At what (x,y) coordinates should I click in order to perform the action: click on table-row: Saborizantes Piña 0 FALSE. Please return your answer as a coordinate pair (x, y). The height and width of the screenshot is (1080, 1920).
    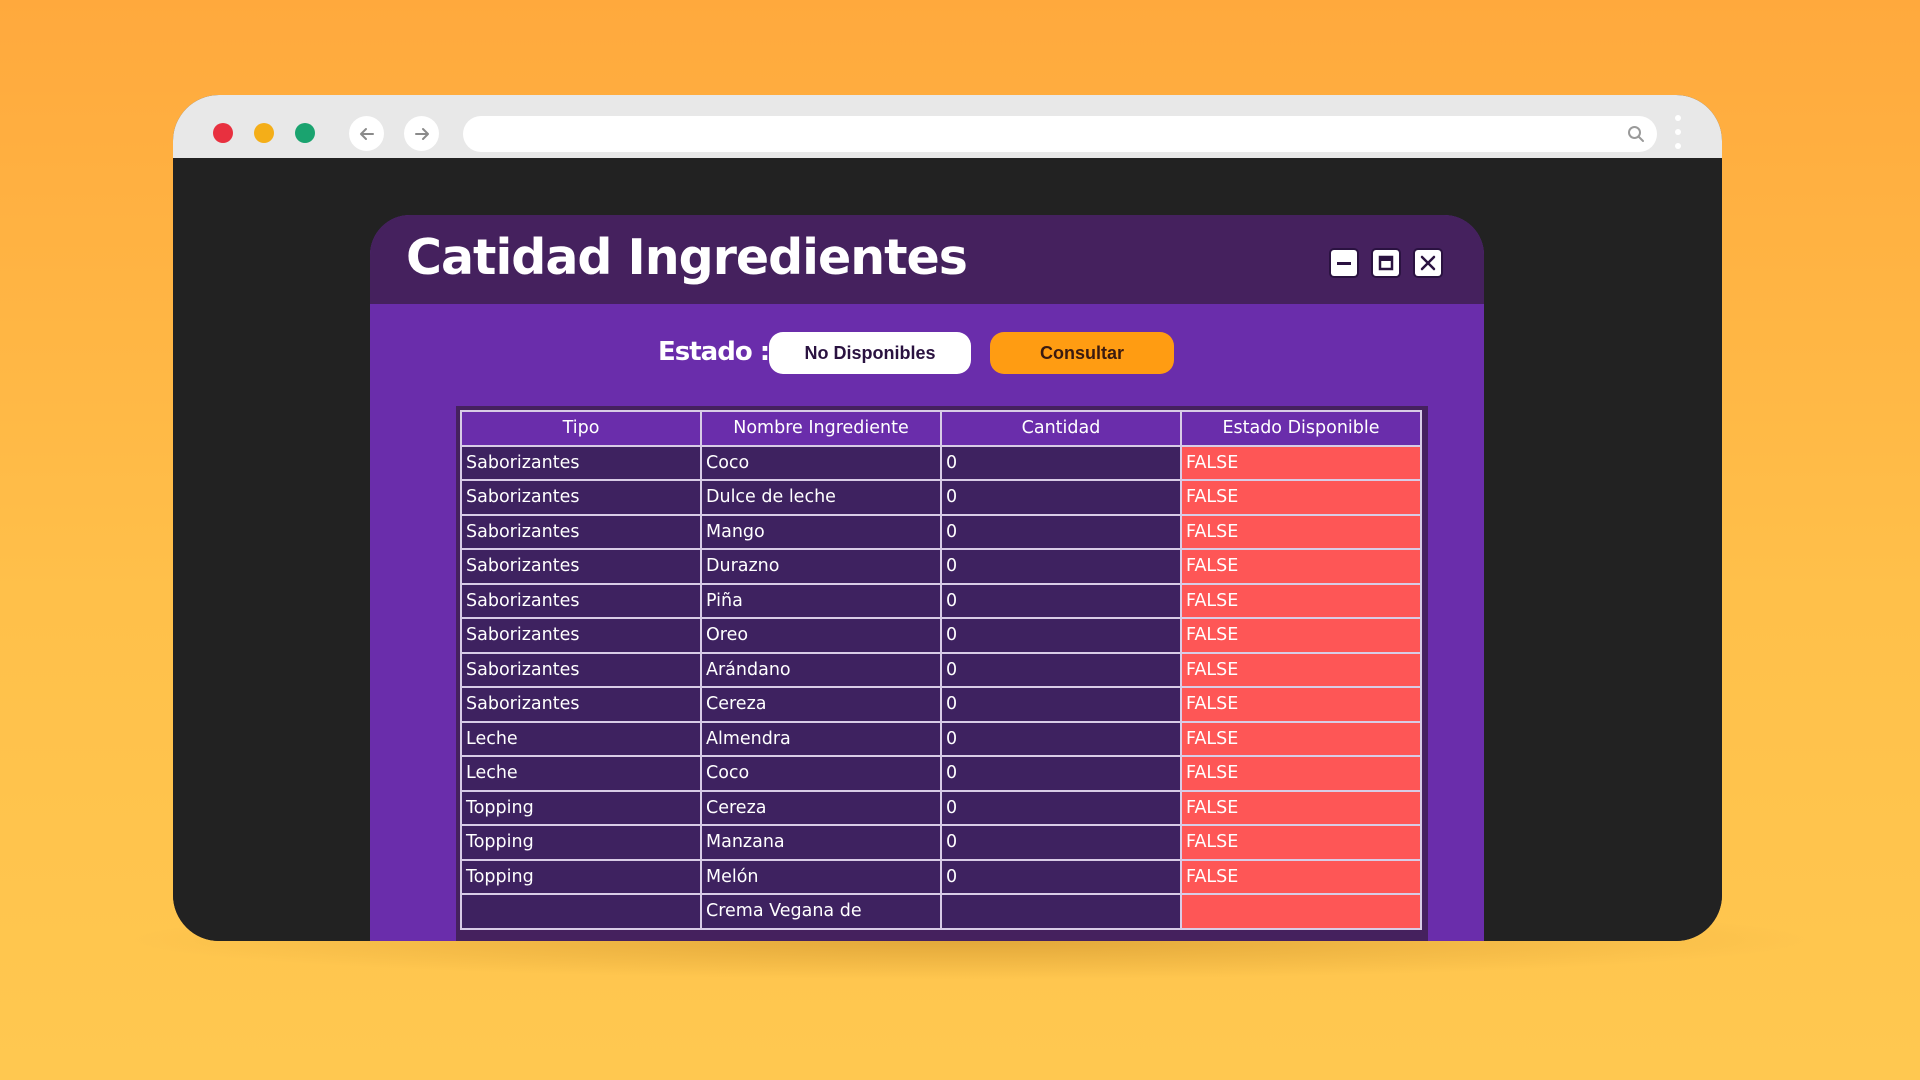
    Looking at the image, I should click on (941, 600).